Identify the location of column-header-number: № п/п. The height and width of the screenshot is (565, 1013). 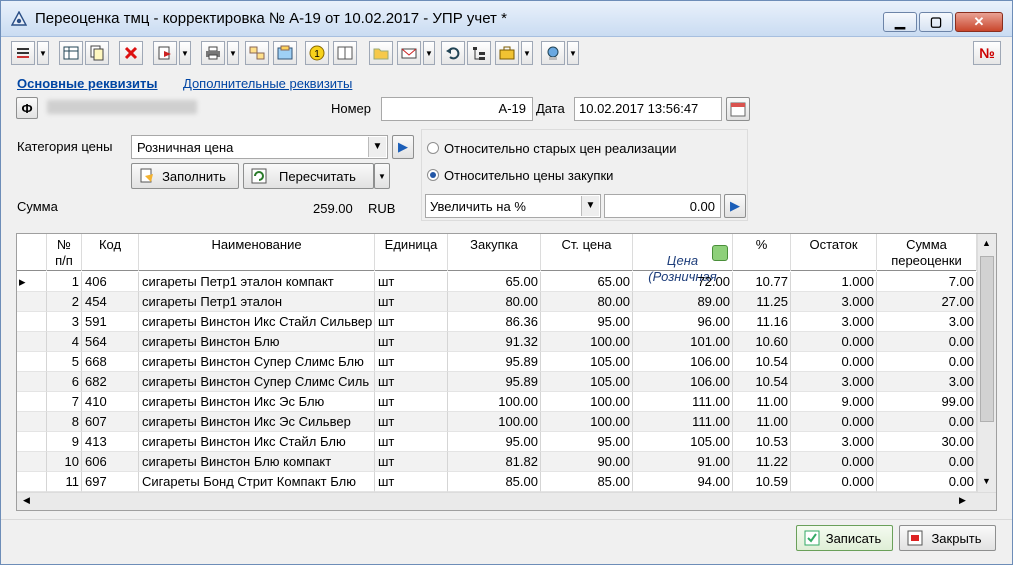
(64, 252).